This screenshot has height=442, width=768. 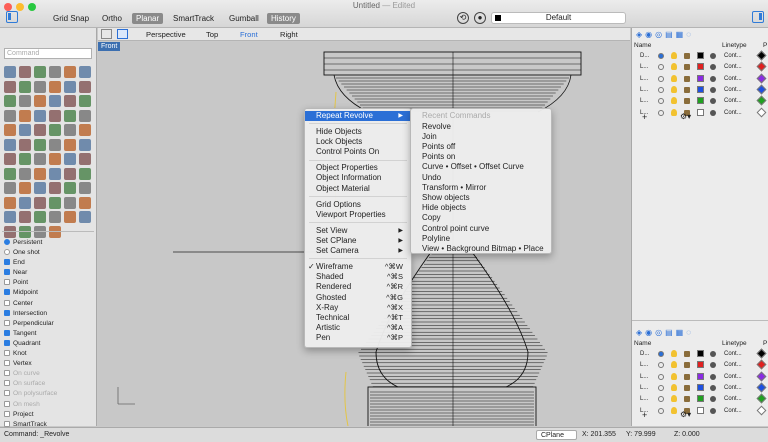 What do you see at coordinates (48, 304) in the screenshot?
I see `osnap-center: Center` at bounding box center [48, 304].